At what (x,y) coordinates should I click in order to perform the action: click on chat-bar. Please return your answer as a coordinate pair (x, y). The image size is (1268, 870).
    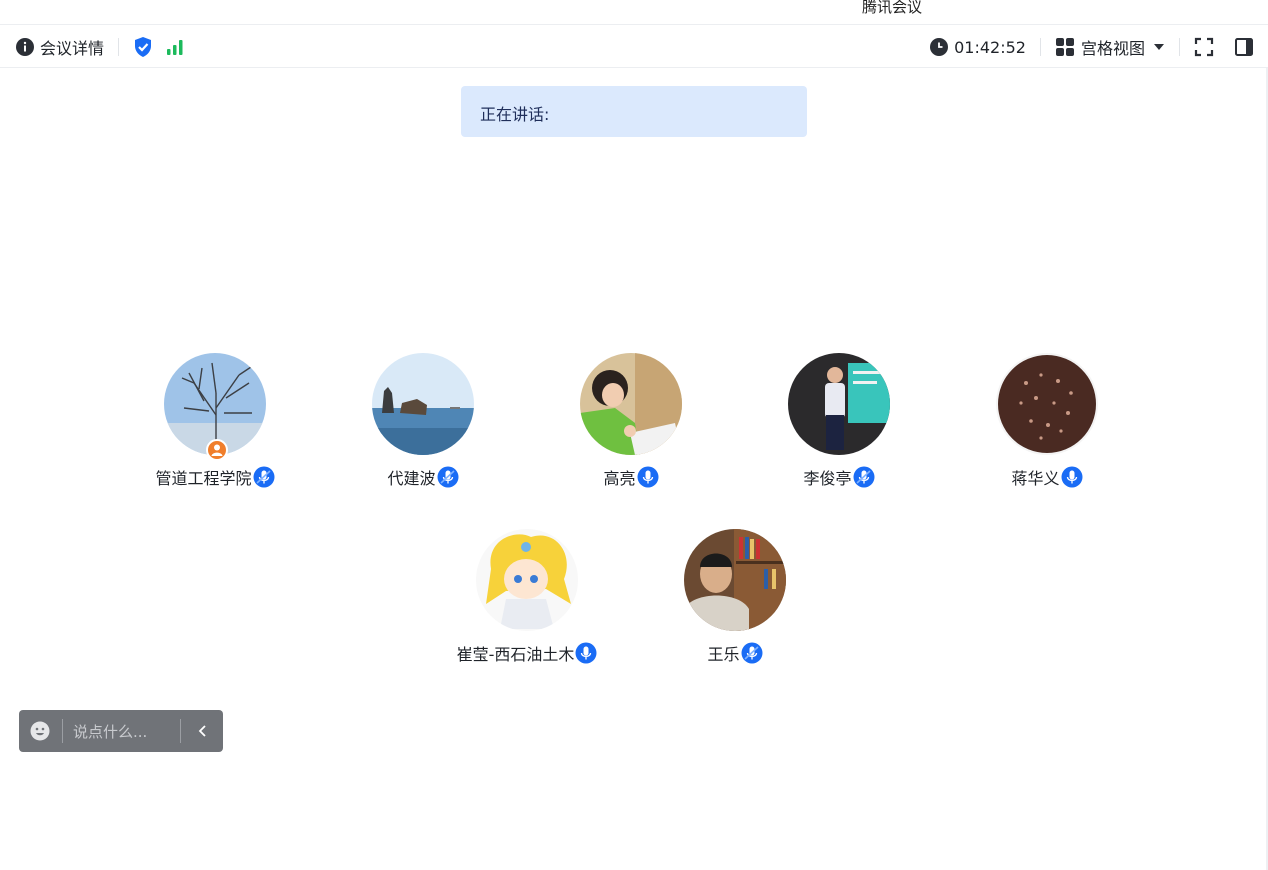
    Looking at the image, I should click on (121, 731).